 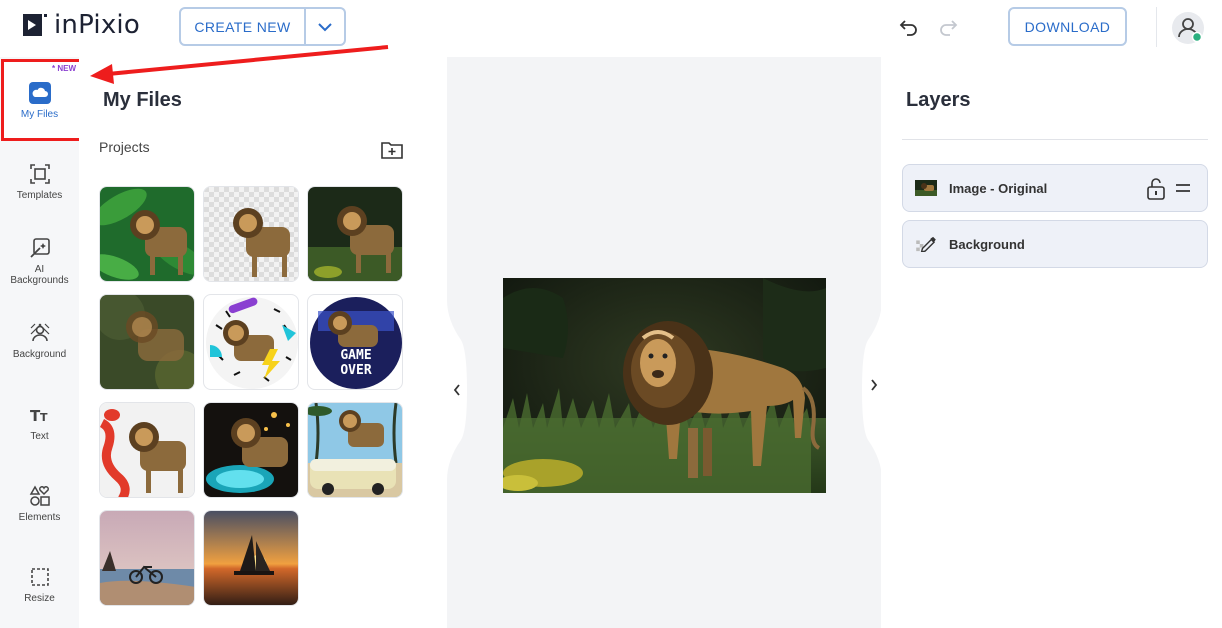 I want to click on templates-icon, so click(x=39, y=174).